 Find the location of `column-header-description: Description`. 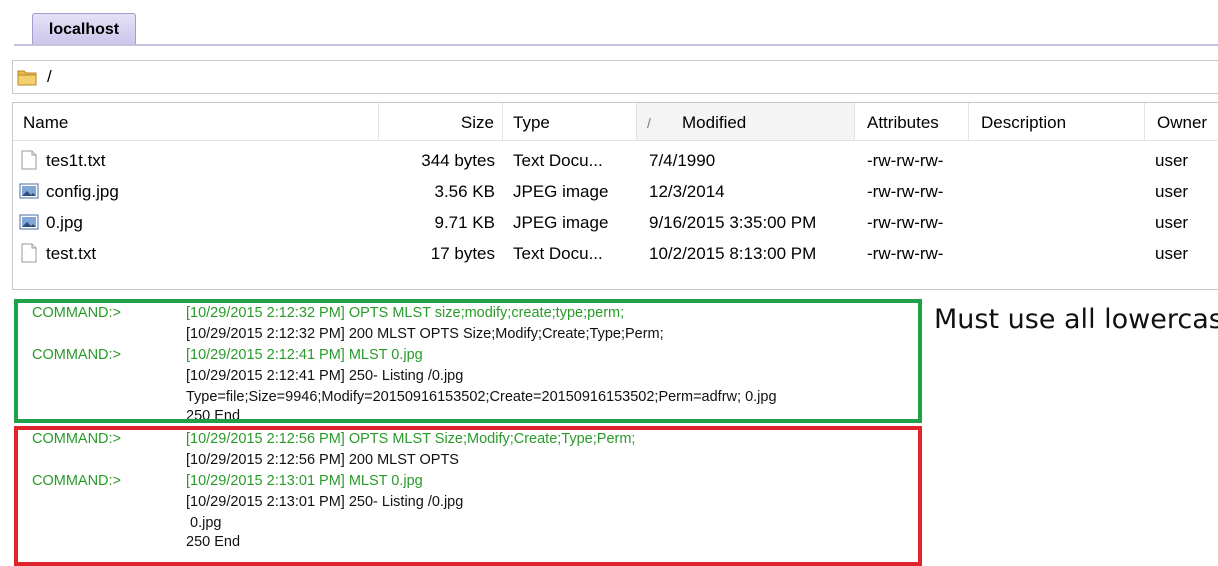

column-header-description: Description is located at coordinates (1057, 121).